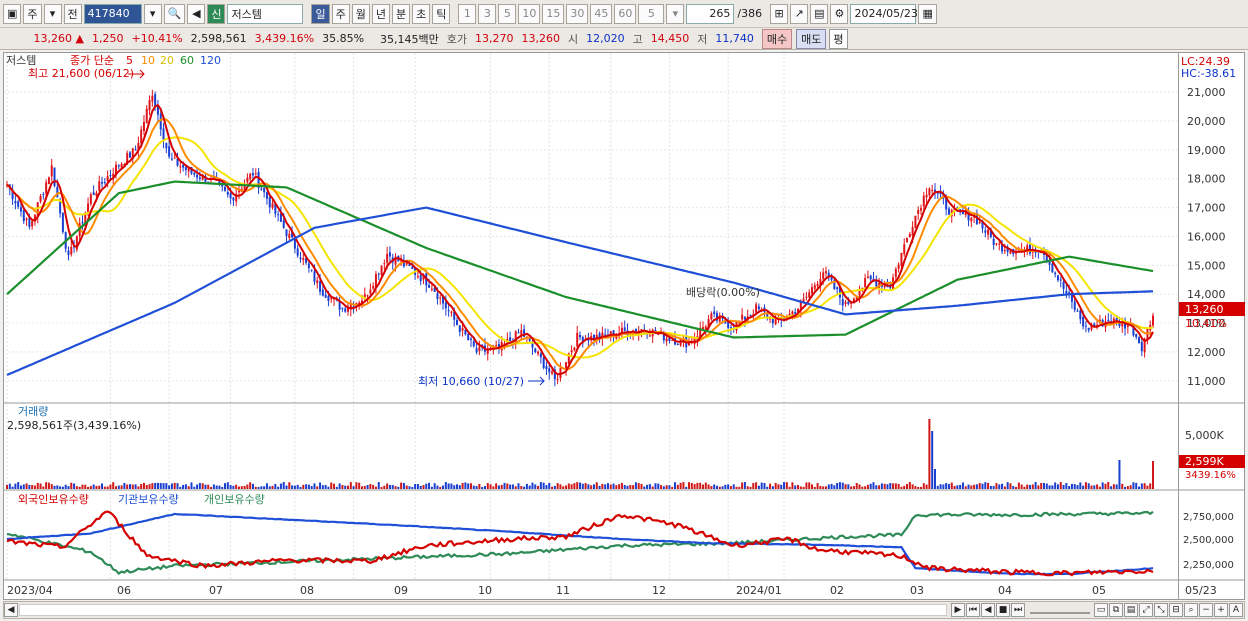 The width and height of the screenshot is (1248, 621). What do you see at coordinates (441, 13) in the screenshot?
I see `tab-tick: 틱` at bounding box center [441, 13].